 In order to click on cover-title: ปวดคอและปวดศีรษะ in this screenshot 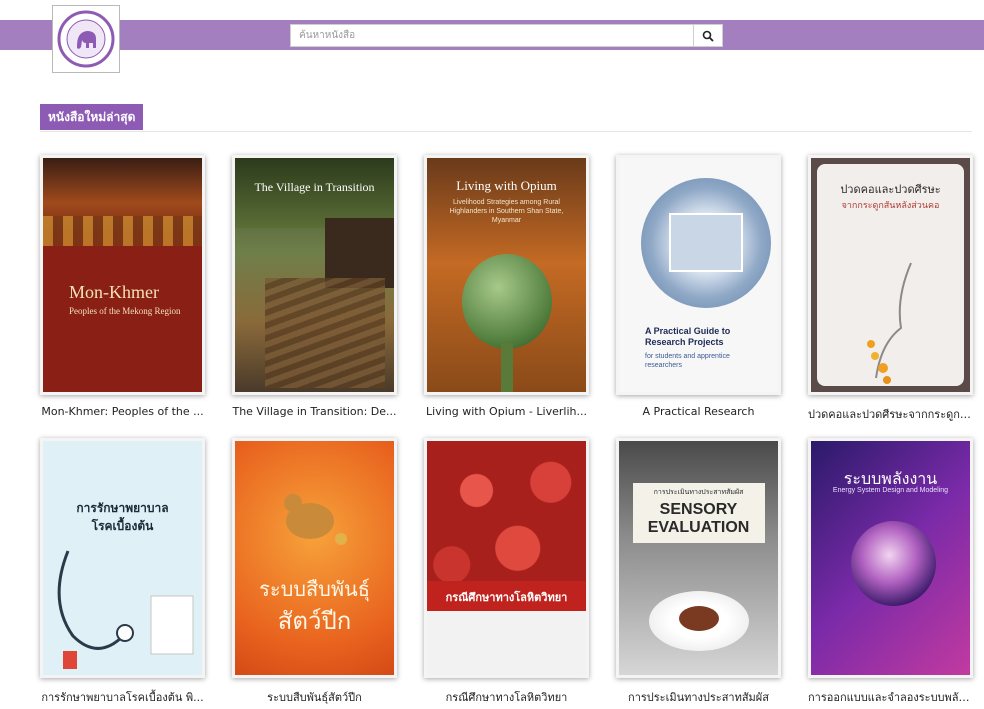, I will do `click(890, 190)`.